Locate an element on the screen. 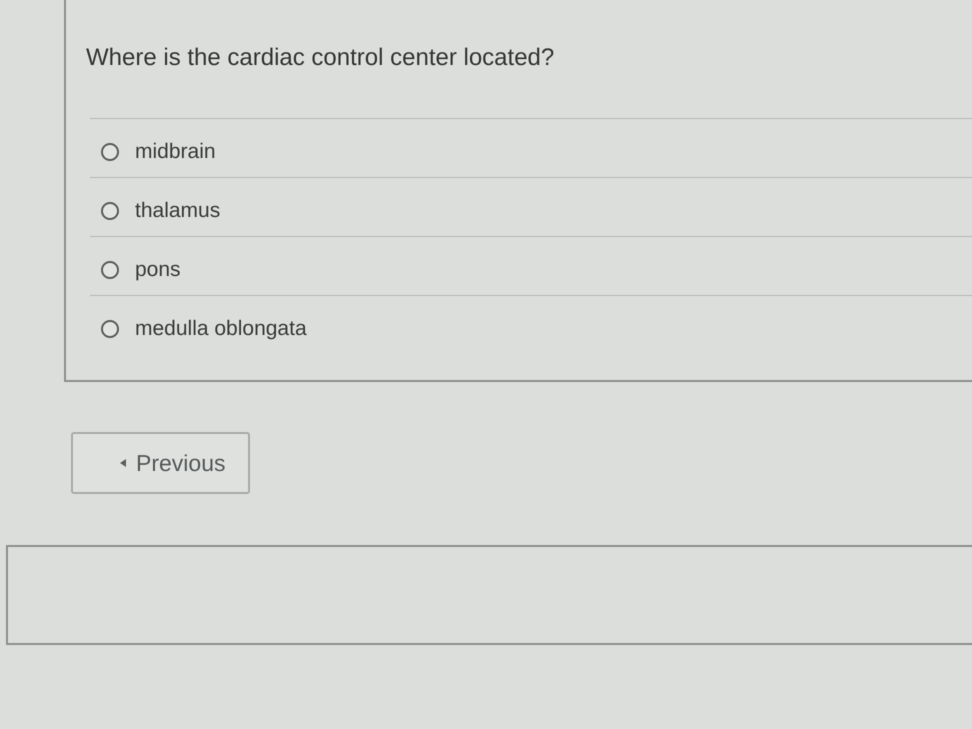  question-text: Where is the cardiac control center located? is located at coordinates (320, 58).